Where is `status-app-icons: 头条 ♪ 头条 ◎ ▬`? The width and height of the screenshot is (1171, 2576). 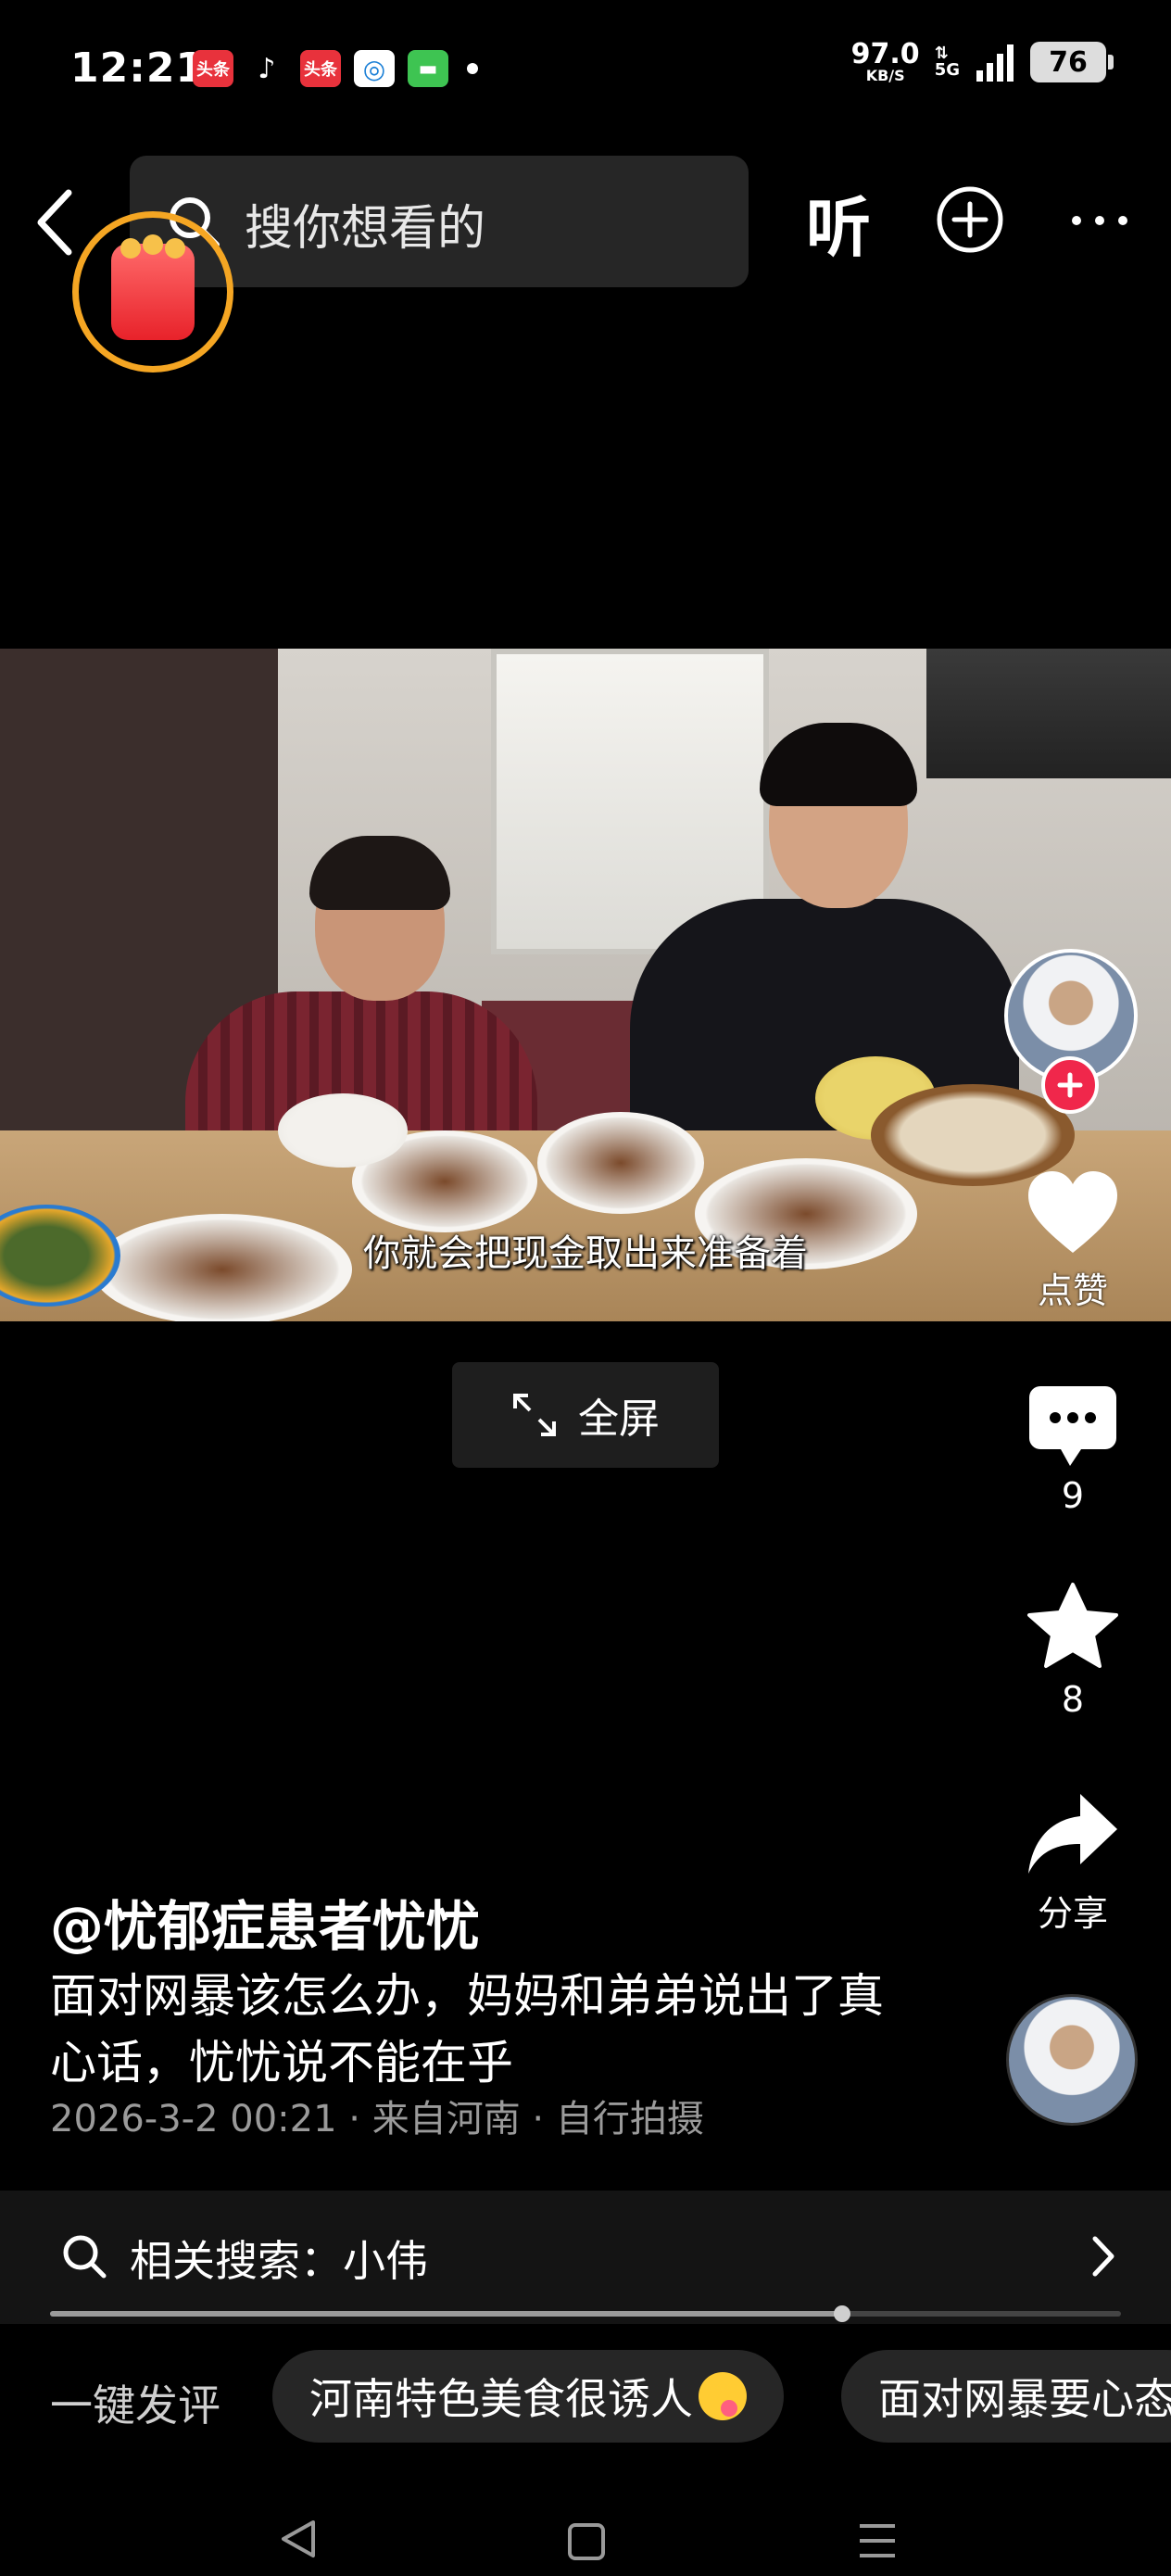 status-app-icons: 头条 ♪ 头条 ◎ ▬ is located at coordinates (336, 68).